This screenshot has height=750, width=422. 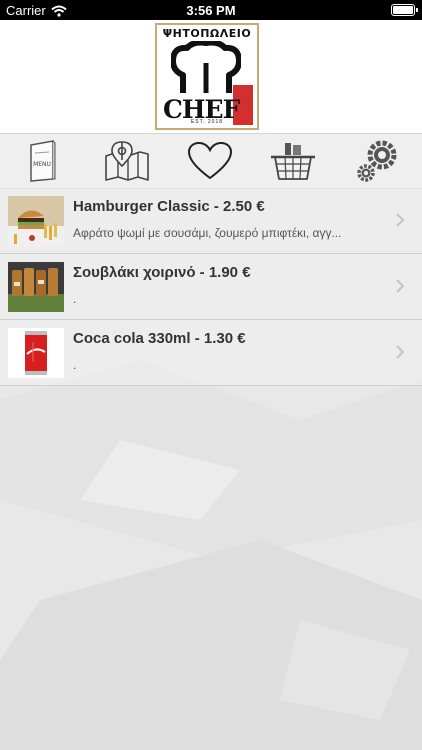 I want to click on menu-icon-label: MENU, so click(x=42, y=164).